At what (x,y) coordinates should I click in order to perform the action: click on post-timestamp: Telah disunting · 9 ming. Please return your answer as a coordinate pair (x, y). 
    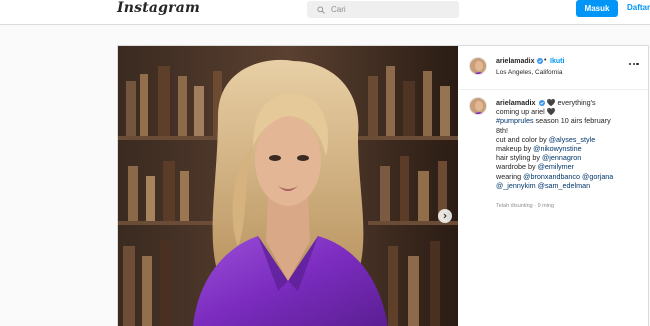
    Looking at the image, I should click on (525, 206).